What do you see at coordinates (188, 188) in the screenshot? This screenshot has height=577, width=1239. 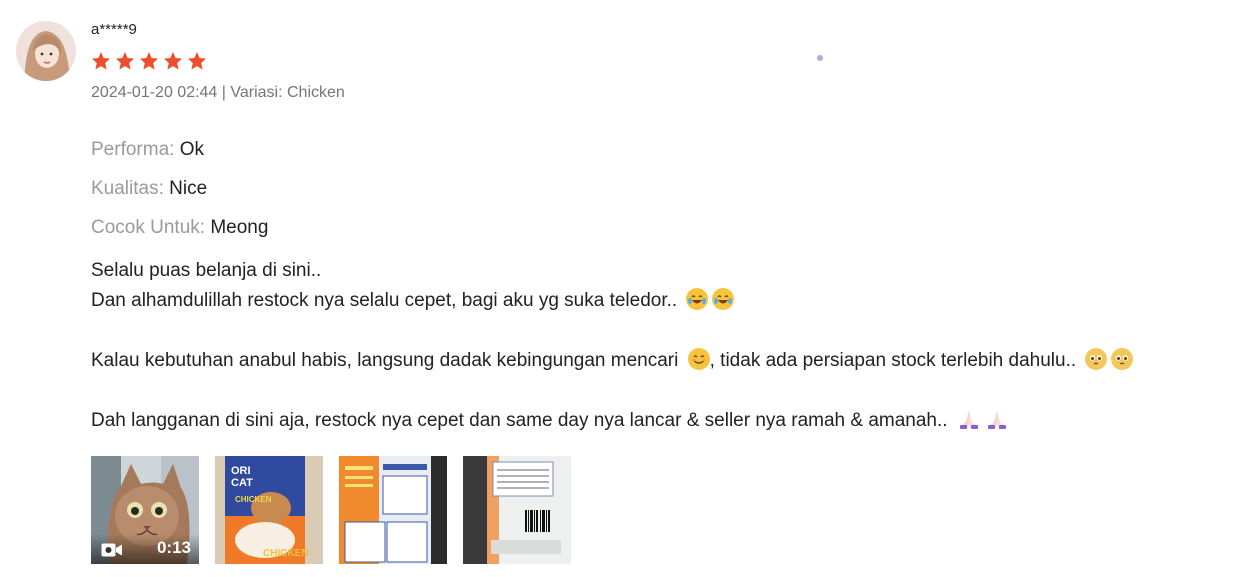 I see `attribute-value: Nice` at bounding box center [188, 188].